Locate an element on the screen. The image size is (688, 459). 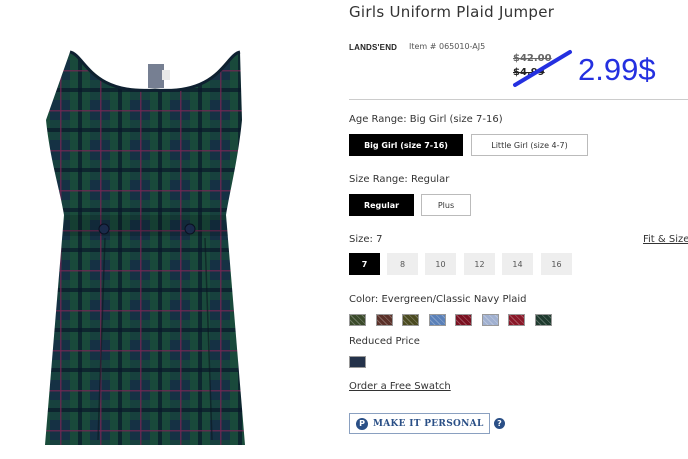
size-range-plus: Plus is located at coordinates (446, 205).